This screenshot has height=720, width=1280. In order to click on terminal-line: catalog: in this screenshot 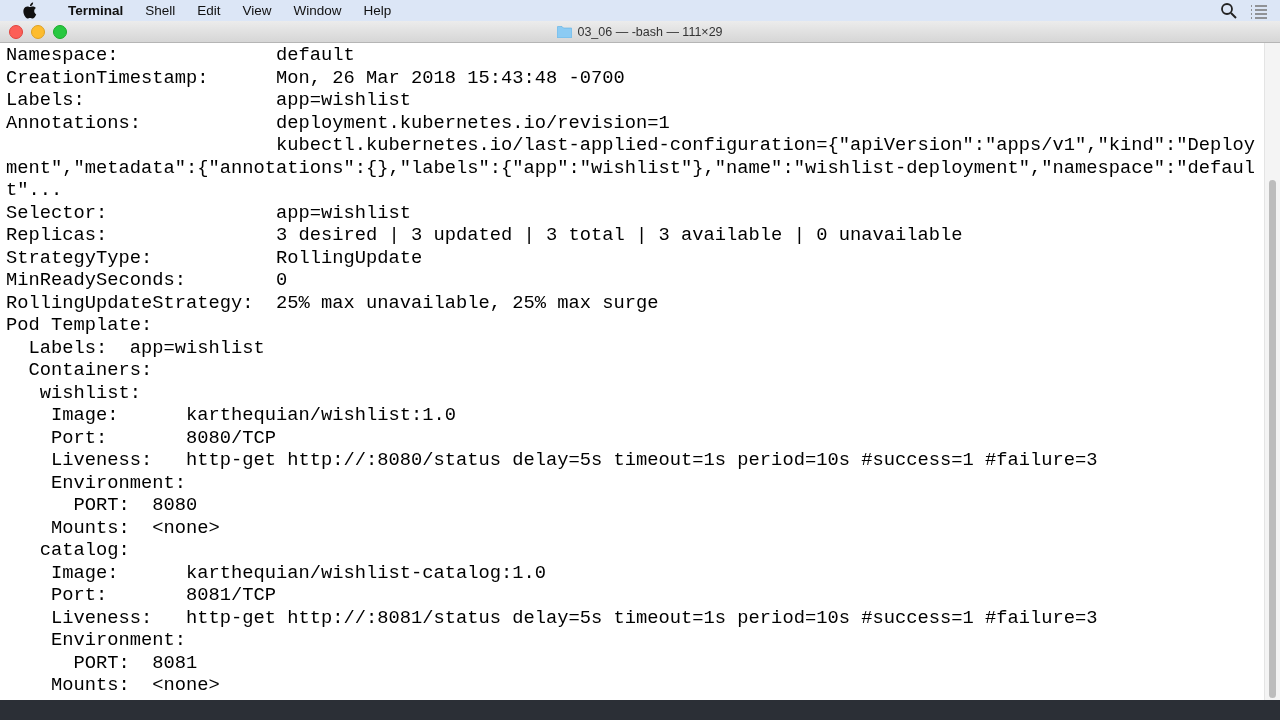, I will do `click(84, 550)`.